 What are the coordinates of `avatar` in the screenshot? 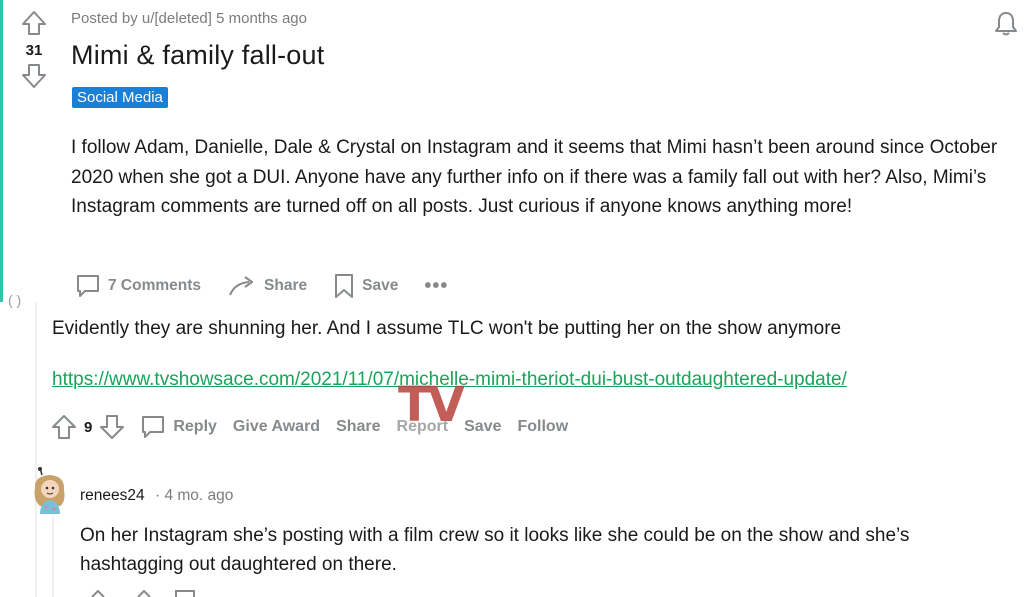 It's located at (50, 491).